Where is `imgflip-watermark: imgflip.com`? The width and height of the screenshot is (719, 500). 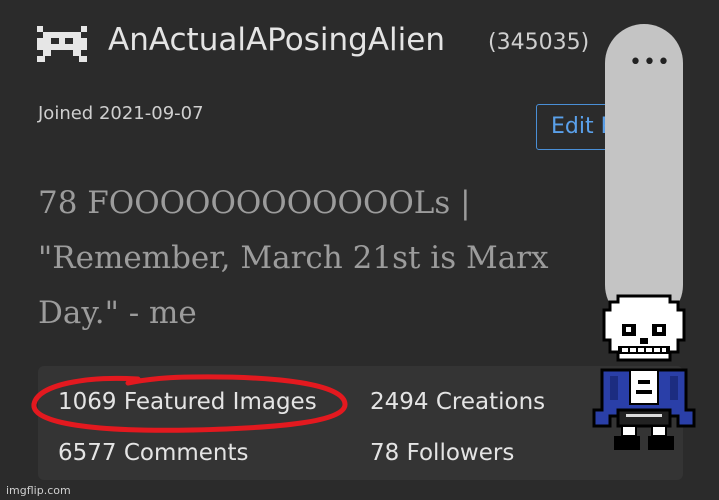 imgflip-watermark: imgflip.com is located at coordinates (38, 490).